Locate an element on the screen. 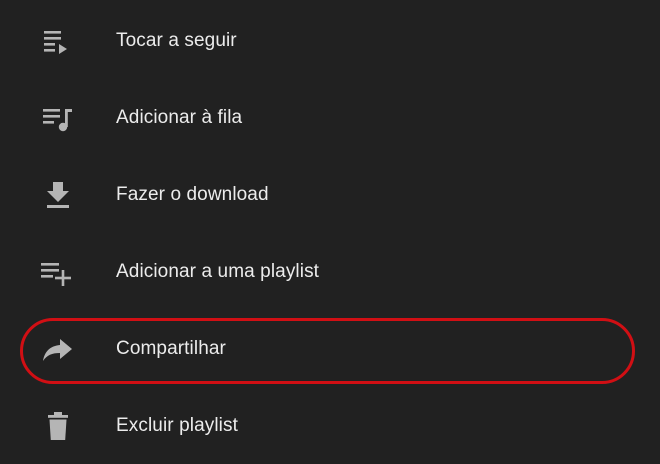 Image resolution: width=660 pixels, height=464 pixels. menu-item-label: Adicionar a uma playlist is located at coordinates (218, 271).